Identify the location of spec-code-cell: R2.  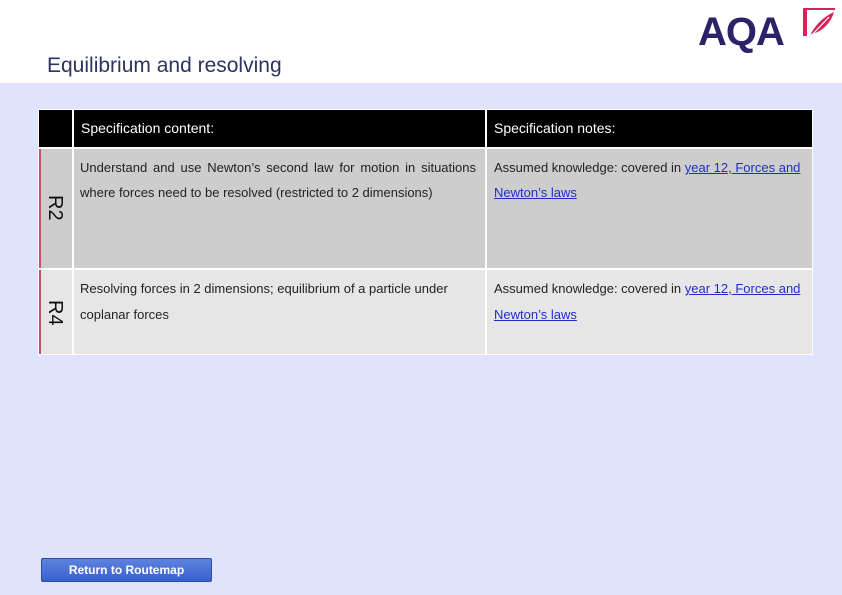
(55, 208).